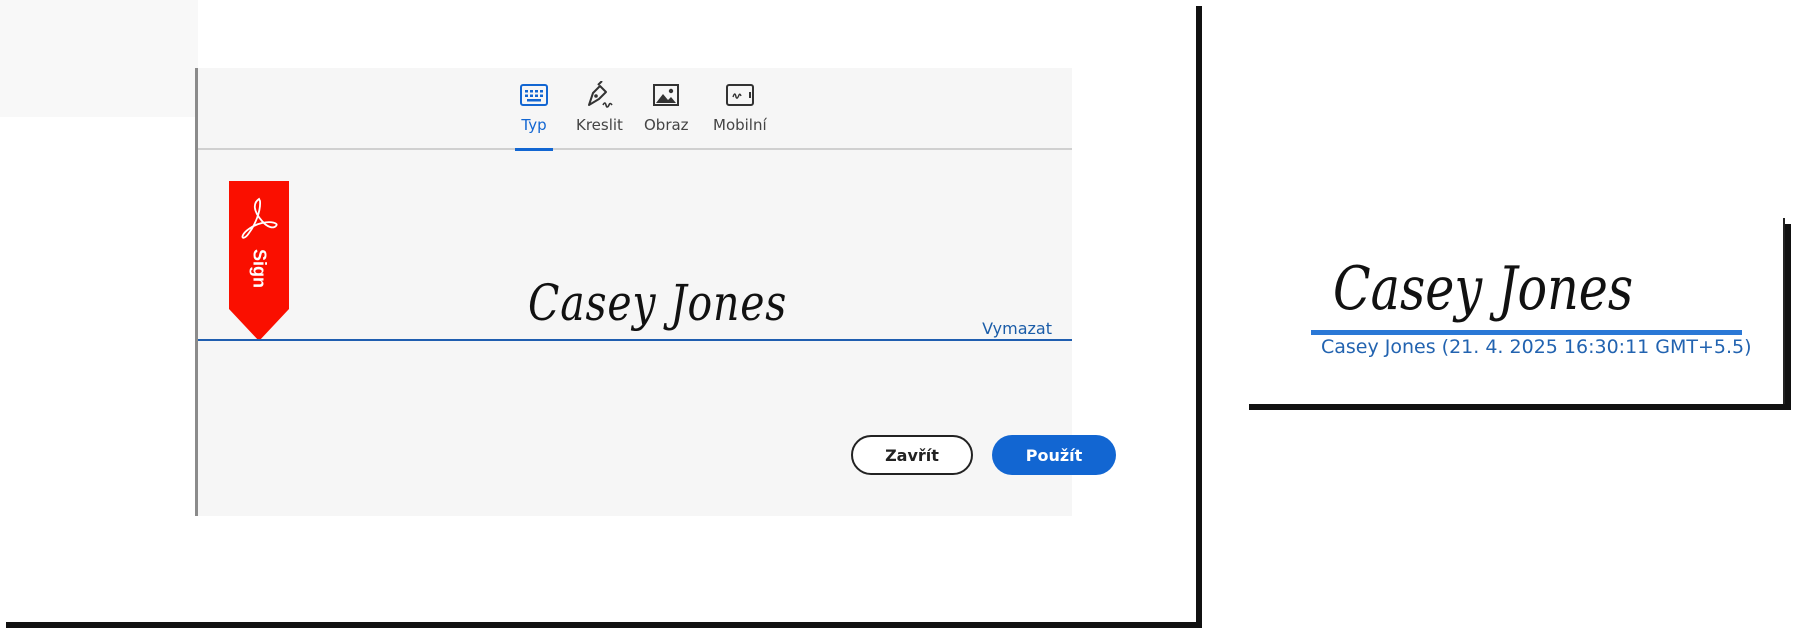  What do you see at coordinates (740, 114) in the screenshot?
I see `tab-mobile: Mobilní` at bounding box center [740, 114].